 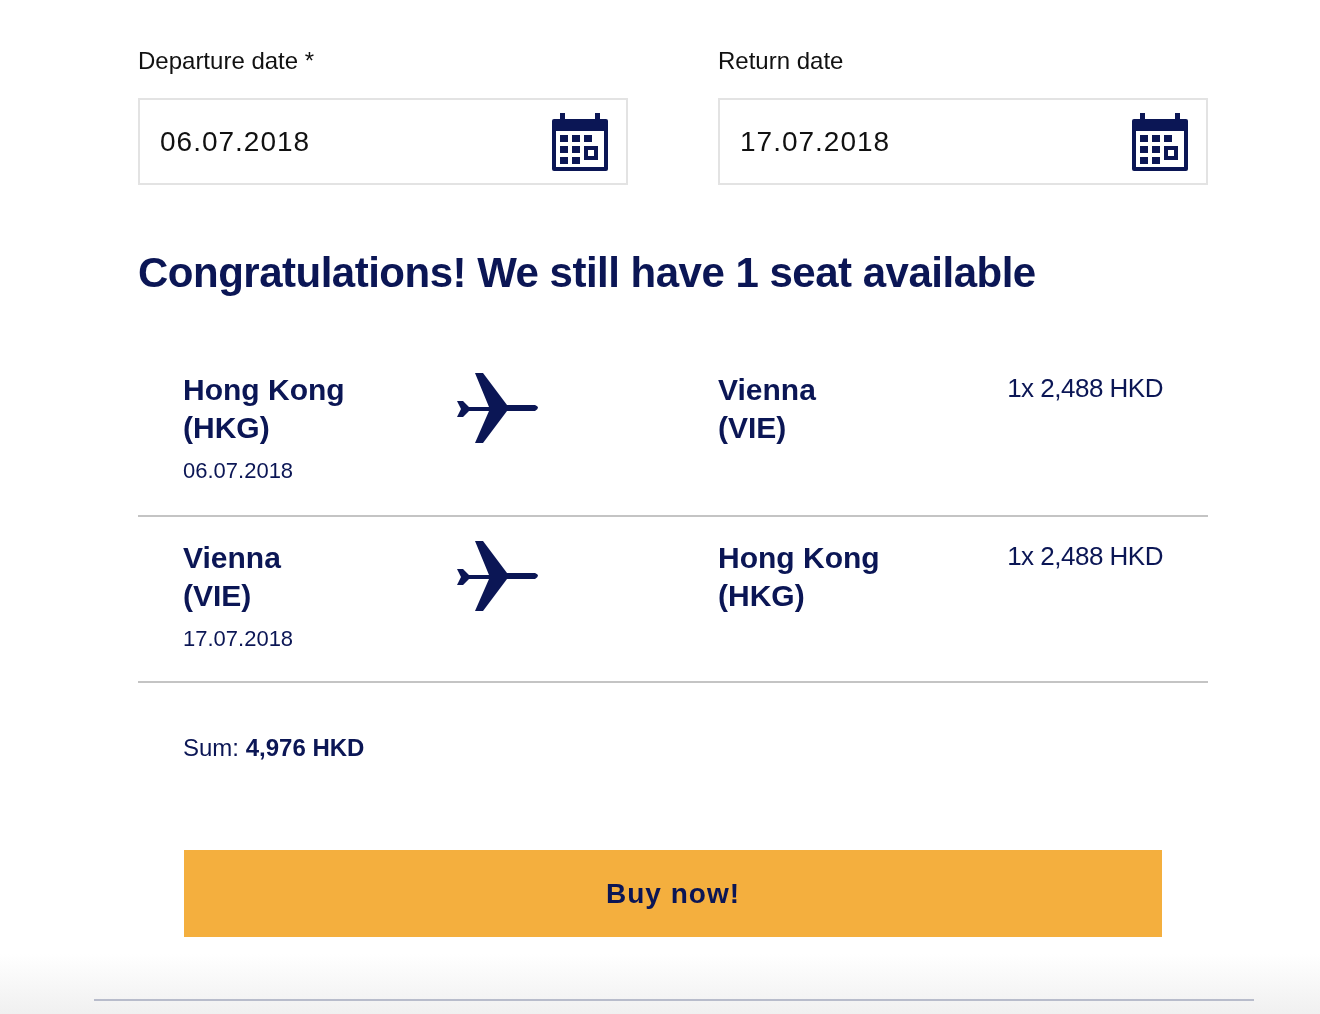 I want to click on date-field: 06.07.2018, so click(x=383, y=141).